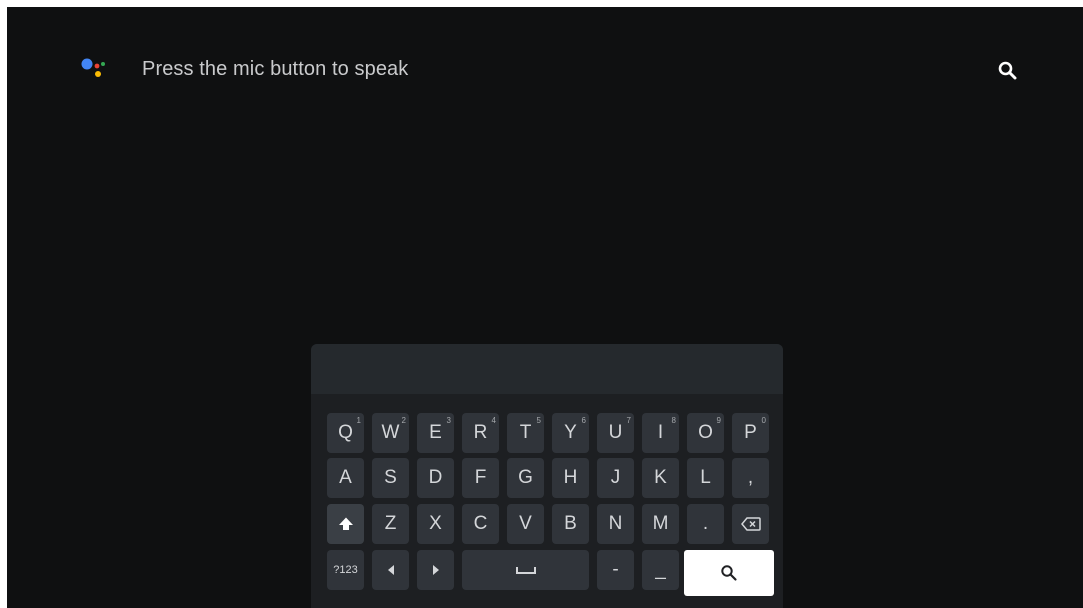 The image size is (1083, 608). I want to click on key-r: R4, so click(480, 433).